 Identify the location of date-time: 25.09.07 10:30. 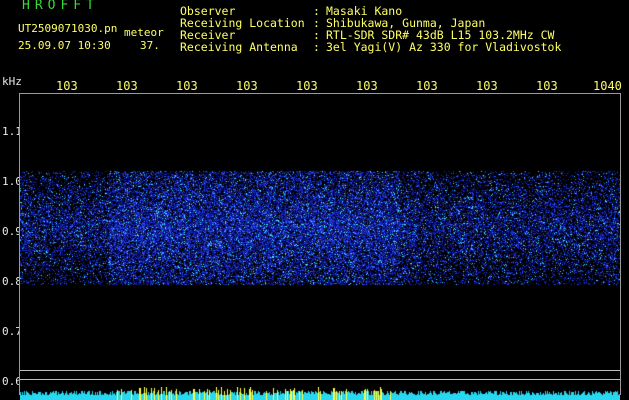
(64, 45).